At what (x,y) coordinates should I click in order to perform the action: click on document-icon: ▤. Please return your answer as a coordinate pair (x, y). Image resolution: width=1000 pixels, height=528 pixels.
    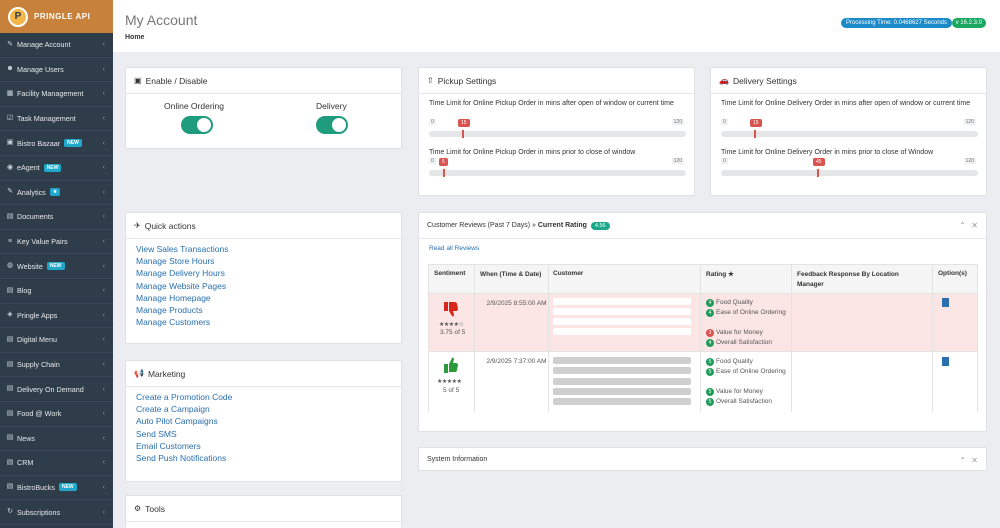
    Looking at the image, I should click on (10, 216).